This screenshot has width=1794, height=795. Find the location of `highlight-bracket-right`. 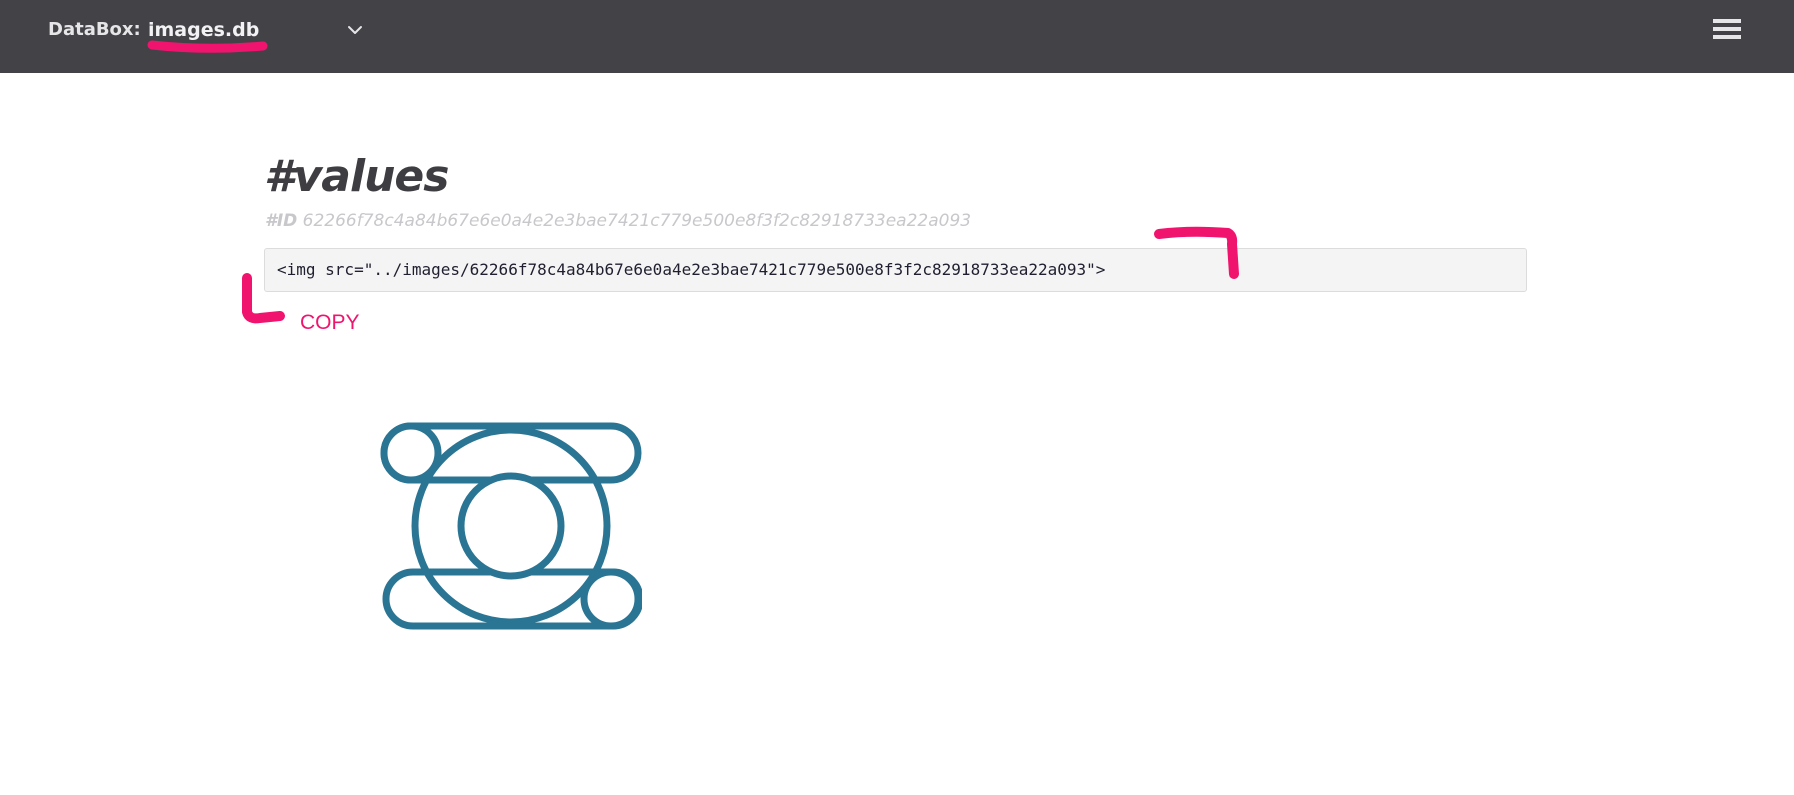

highlight-bracket-right is located at coordinates (1196, 252).